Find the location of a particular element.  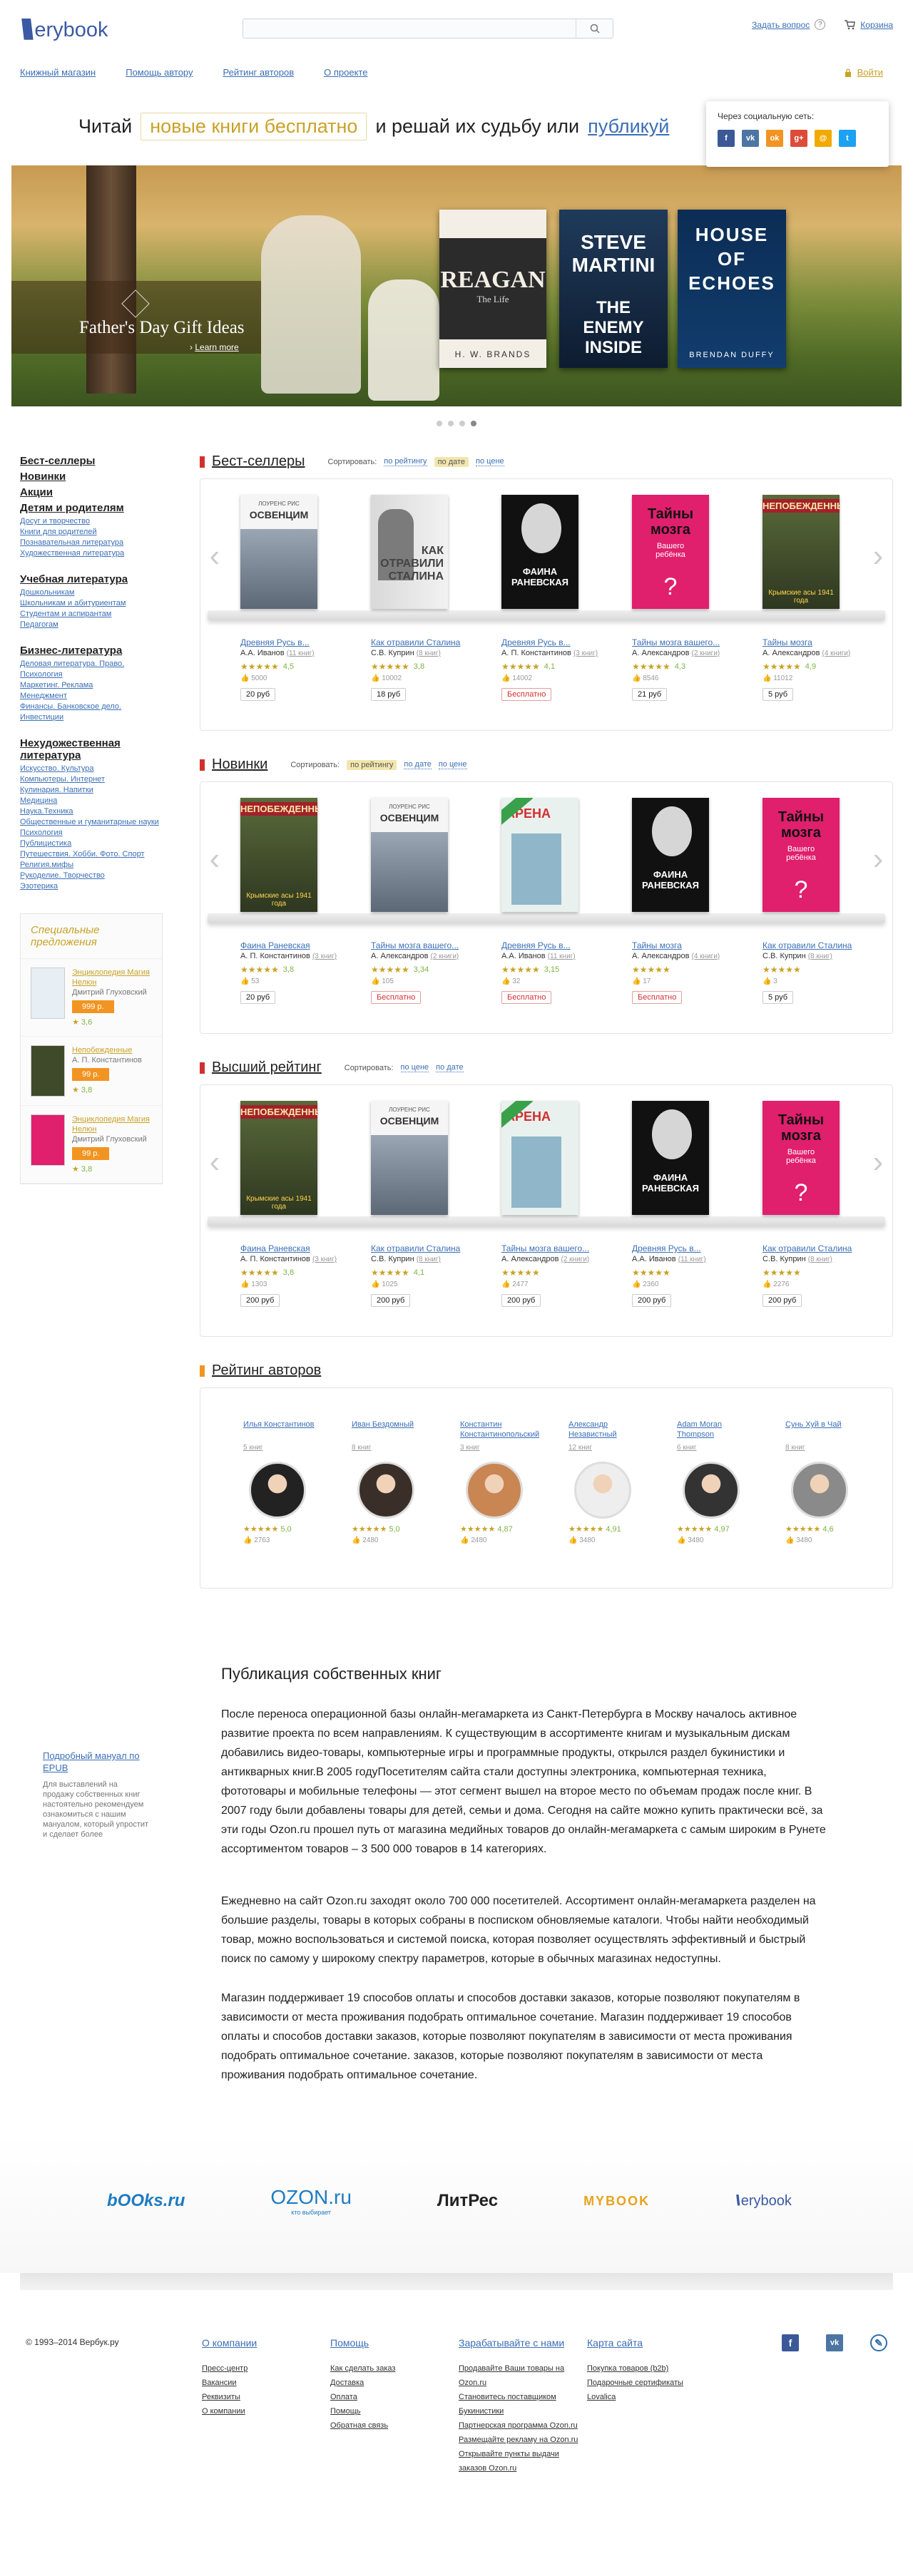

footer-link: Подарочные сертификаты is located at coordinates (651, 2383).